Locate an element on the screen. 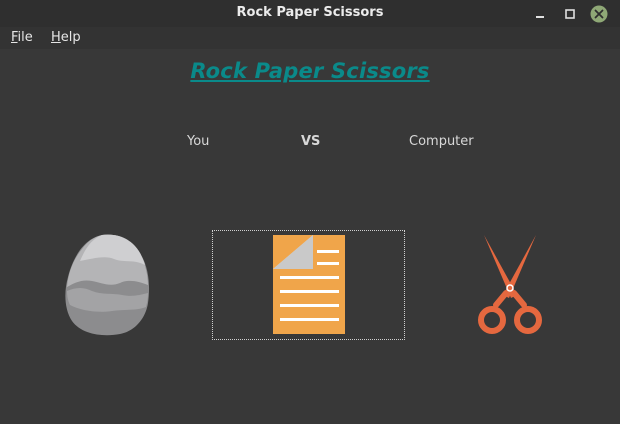 The width and height of the screenshot is (620, 424). rock-icon is located at coordinates (107, 285).